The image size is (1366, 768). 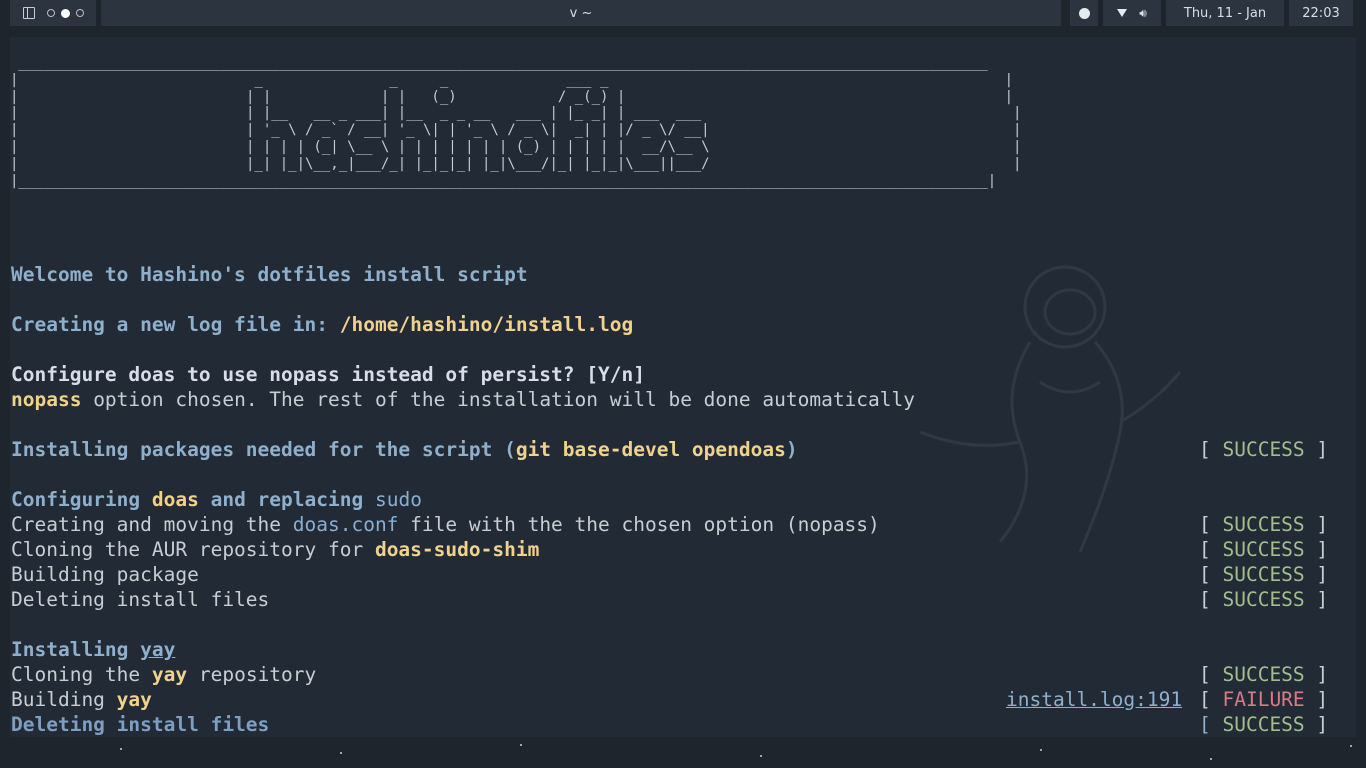 I want to click on status-packages: [ SUCCESS ], so click(x=1264, y=449).